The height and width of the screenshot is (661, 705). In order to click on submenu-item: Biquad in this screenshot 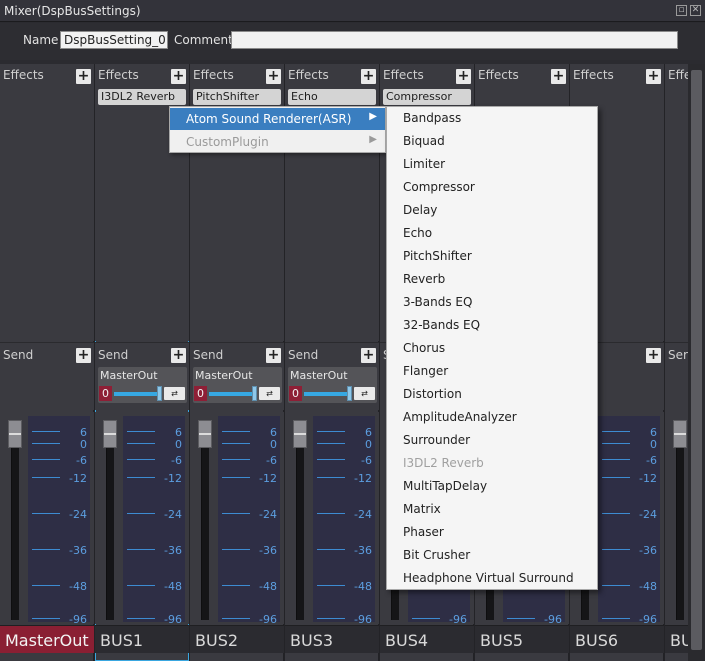, I will do `click(492, 141)`.